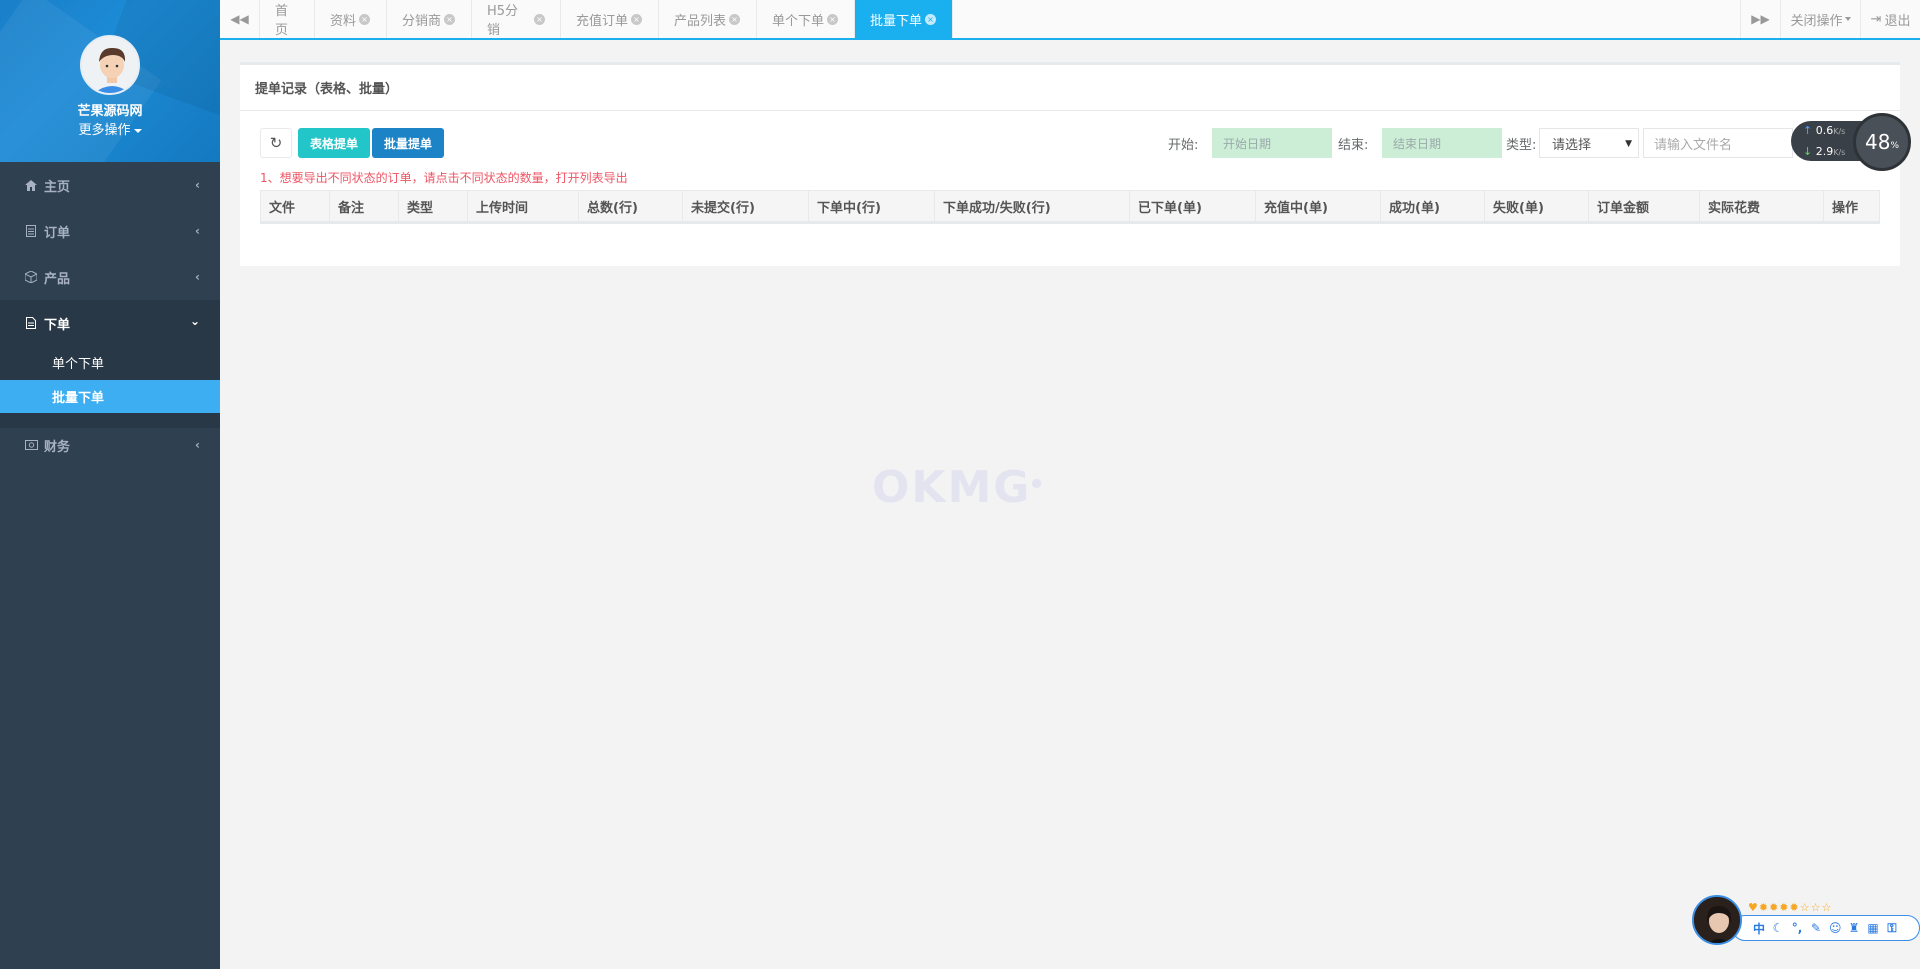  What do you see at coordinates (343, 21) in the screenshot?
I see `tab-label: 资料` at bounding box center [343, 21].